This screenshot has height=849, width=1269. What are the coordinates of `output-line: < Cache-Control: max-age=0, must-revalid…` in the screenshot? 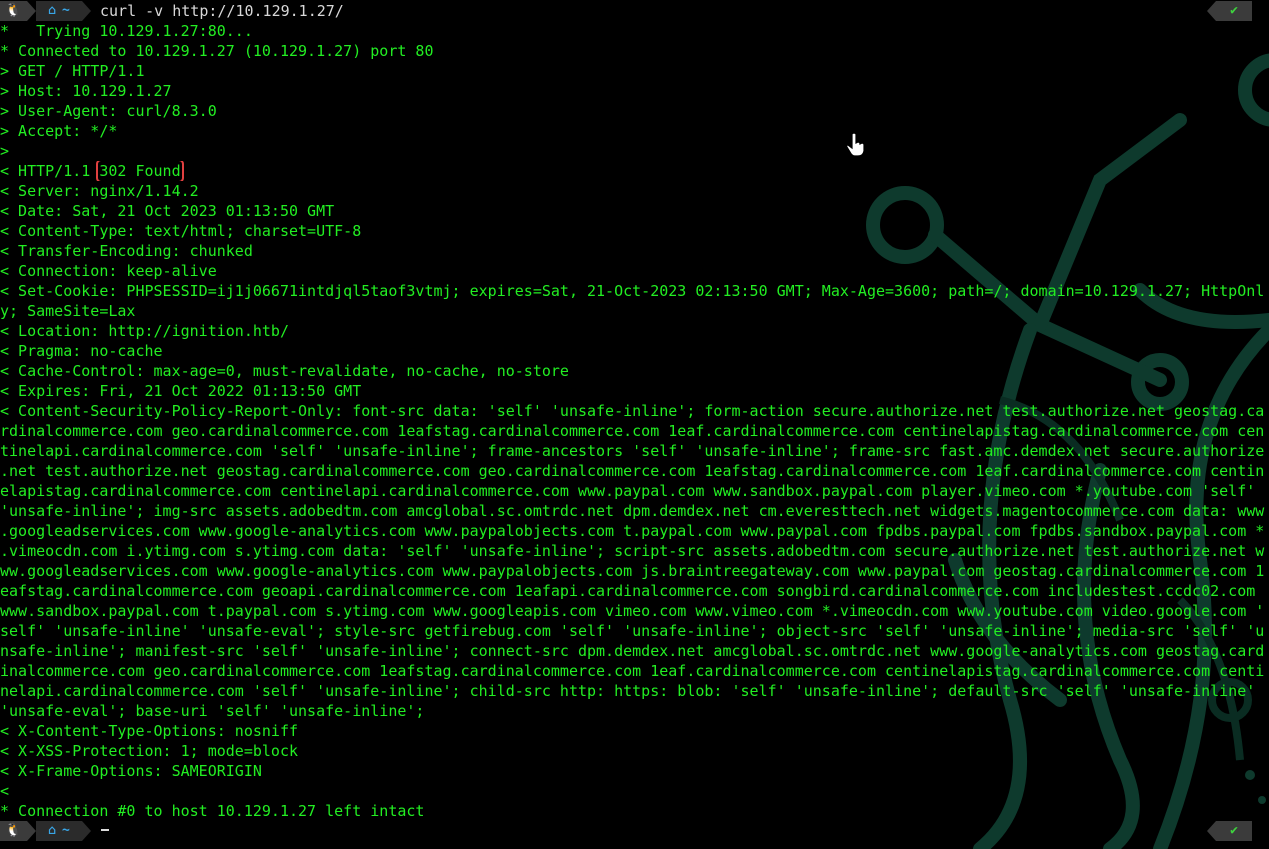 It's located at (284, 371).